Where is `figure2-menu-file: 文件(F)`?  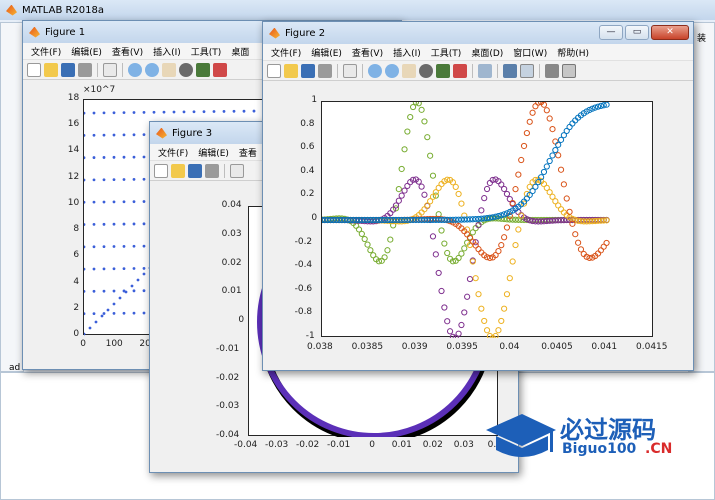
figure2-menu-file: 文件(F) is located at coordinates (286, 52).